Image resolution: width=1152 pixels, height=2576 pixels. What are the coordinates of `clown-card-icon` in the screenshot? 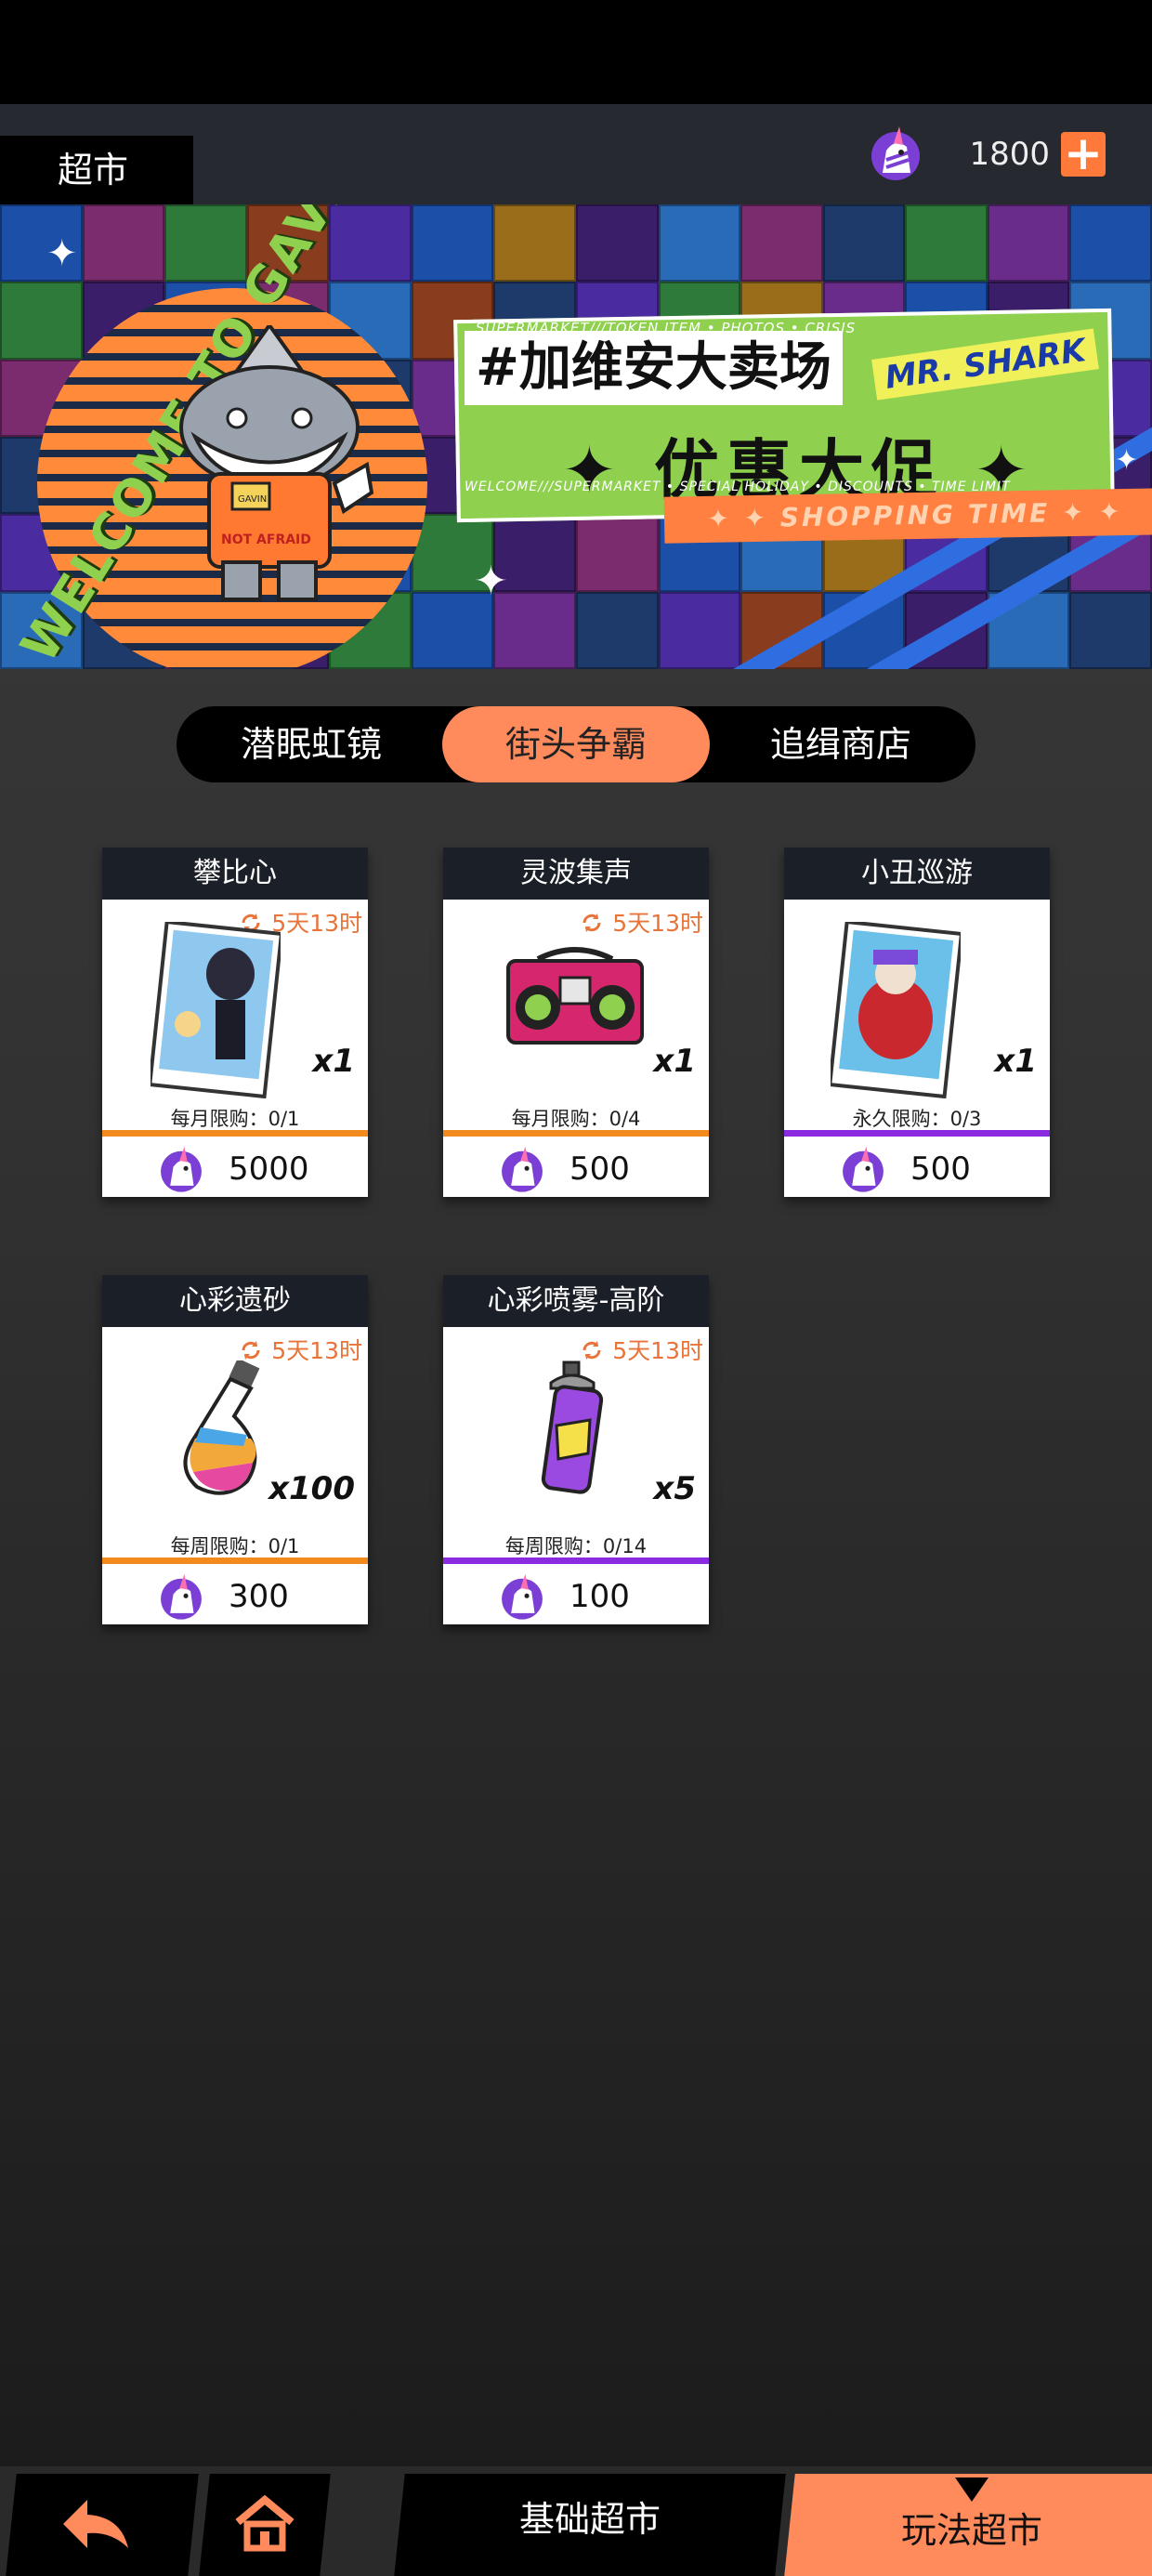 It's located at (896, 1010).